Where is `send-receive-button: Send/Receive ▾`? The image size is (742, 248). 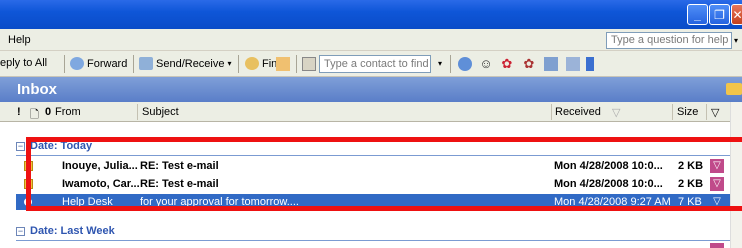
send-receive-button: Send/Receive ▾ is located at coordinates (185, 63).